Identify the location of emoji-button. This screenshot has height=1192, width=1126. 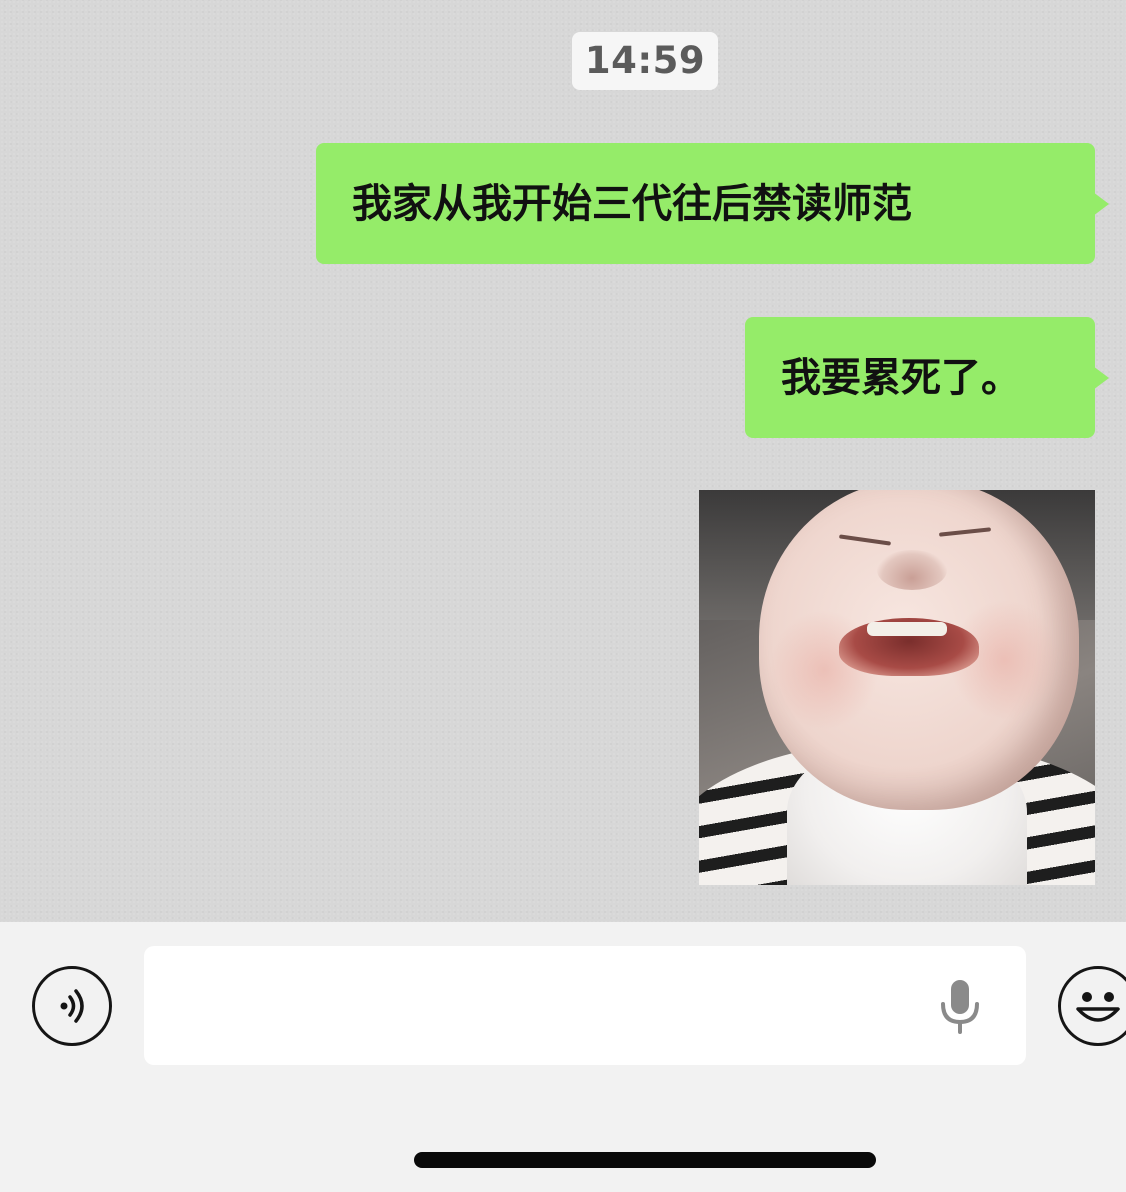
(1092, 1006).